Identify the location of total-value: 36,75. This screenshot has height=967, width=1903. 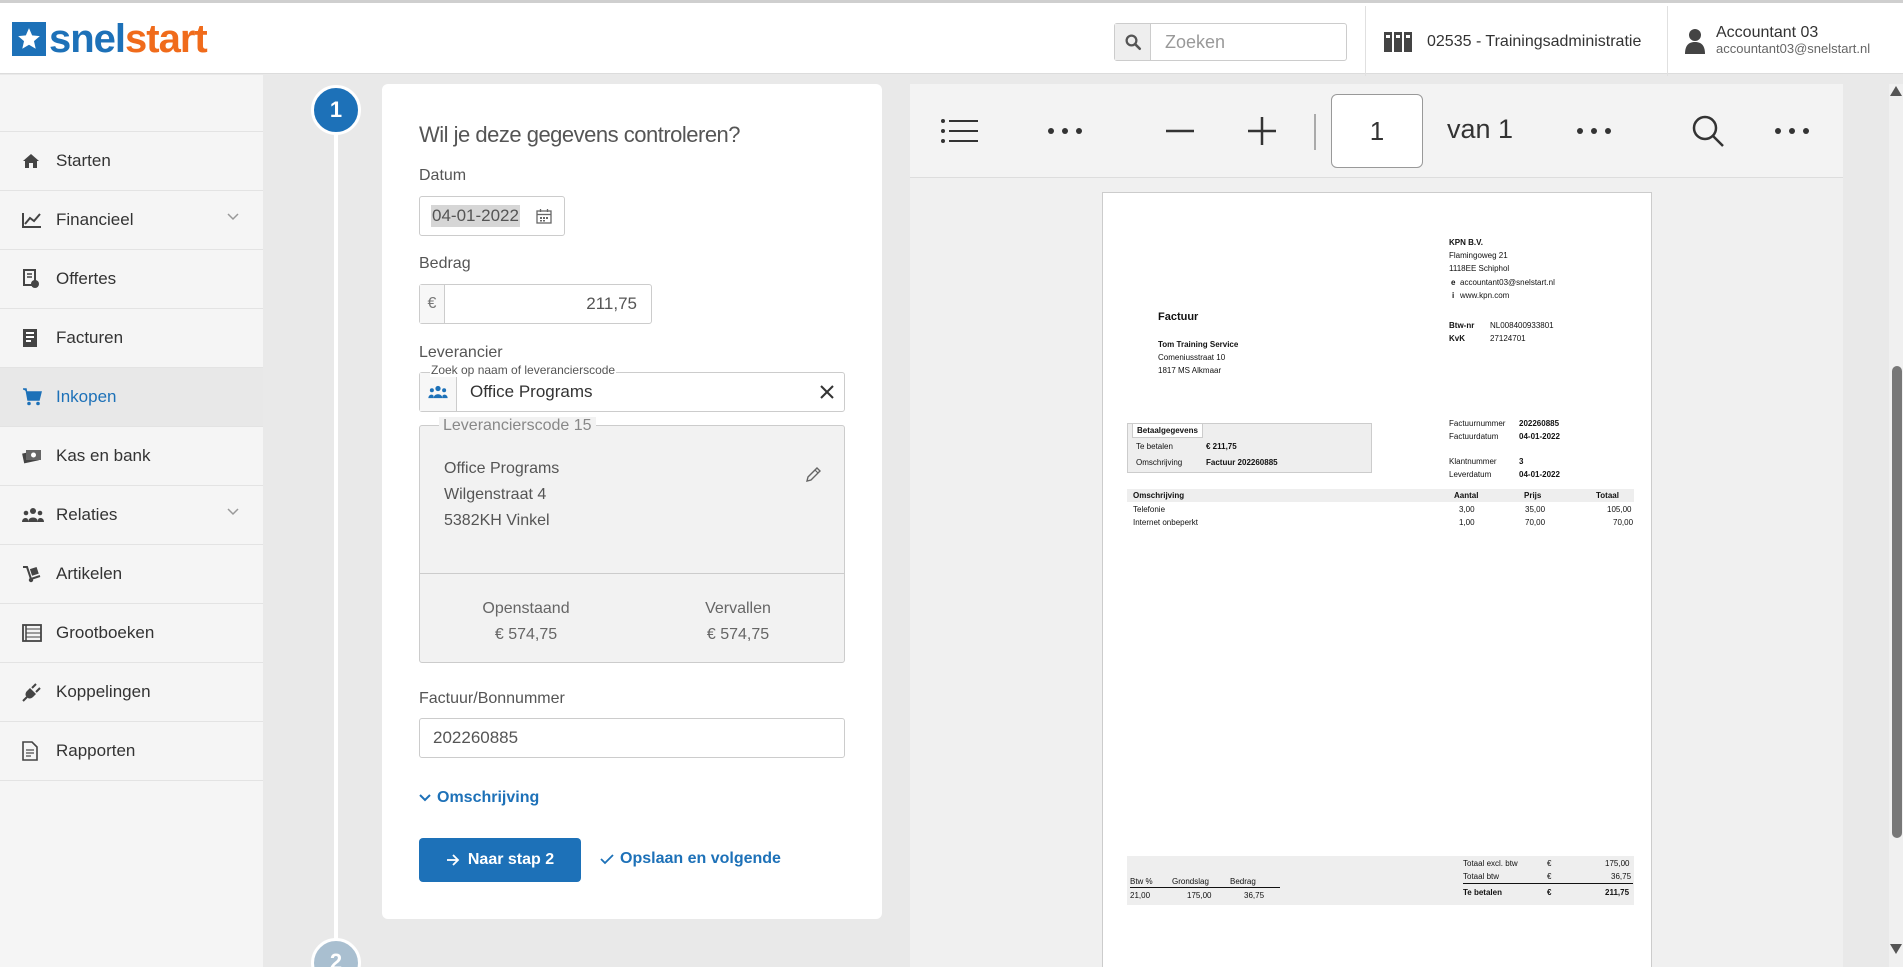
(1621, 876).